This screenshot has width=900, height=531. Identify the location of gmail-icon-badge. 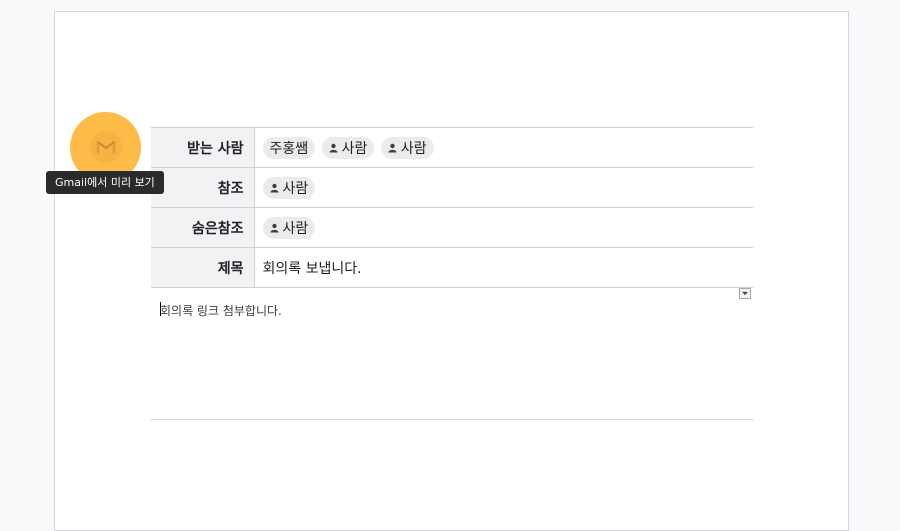
(106, 147).